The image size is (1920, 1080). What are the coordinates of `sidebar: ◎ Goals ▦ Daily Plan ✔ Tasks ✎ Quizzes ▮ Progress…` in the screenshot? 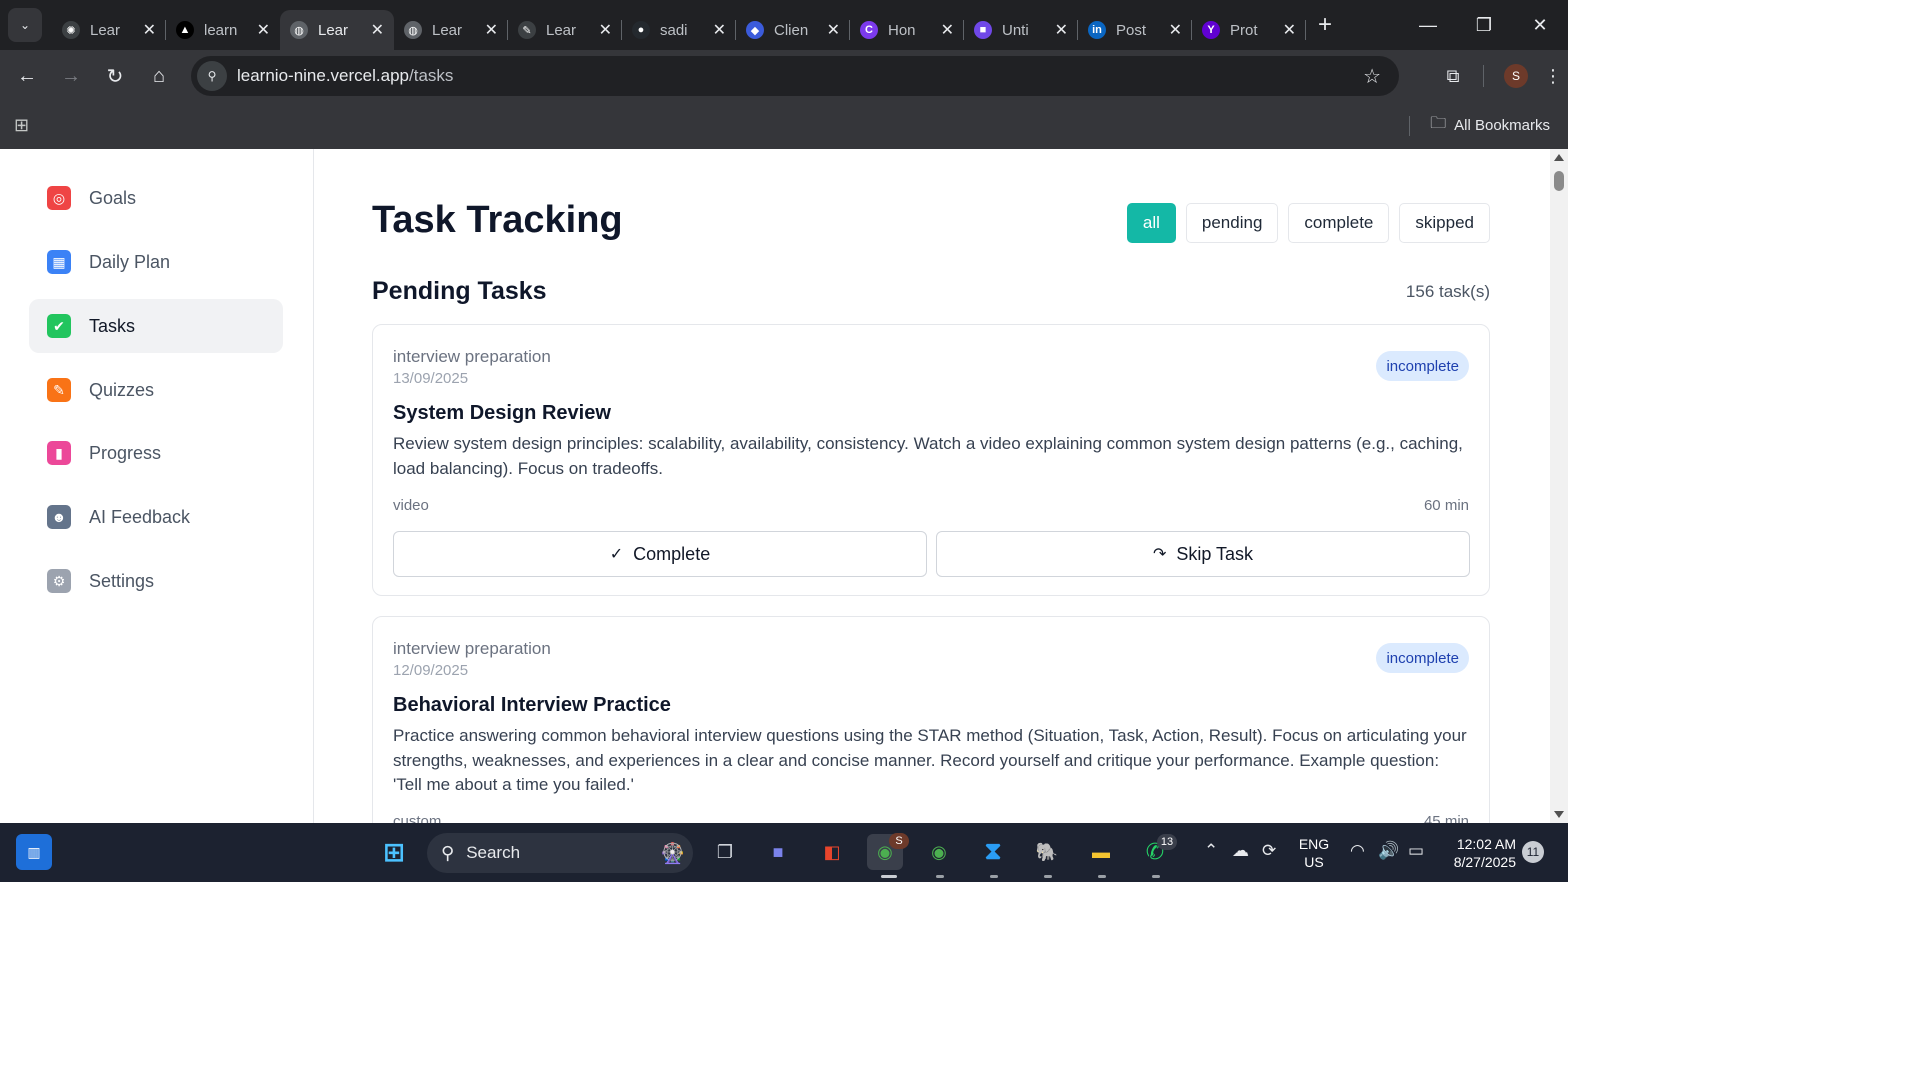 It's located at (157, 486).